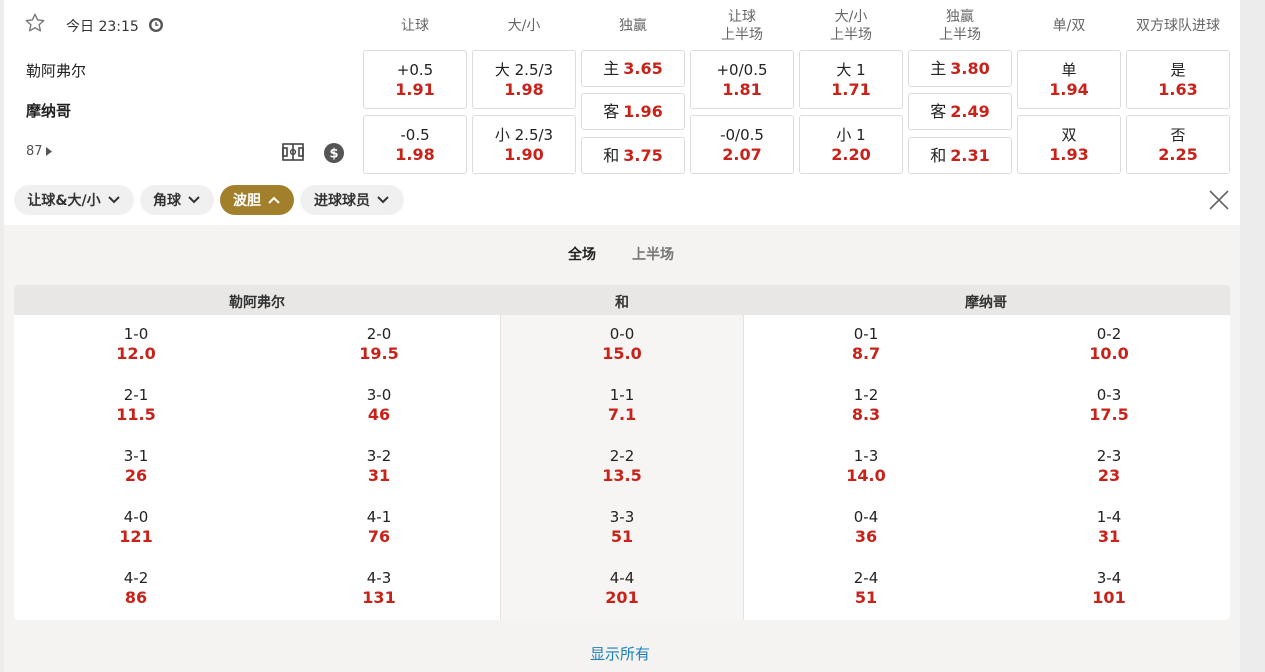 This screenshot has height=672, width=1265. I want to click on correct-score-home: 4-3 131, so click(379, 588).